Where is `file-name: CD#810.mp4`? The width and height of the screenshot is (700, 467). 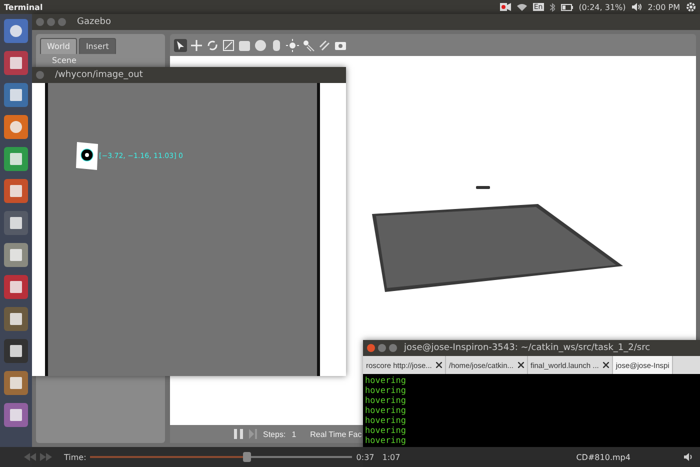 file-name: CD#810.mp4 is located at coordinates (603, 457).